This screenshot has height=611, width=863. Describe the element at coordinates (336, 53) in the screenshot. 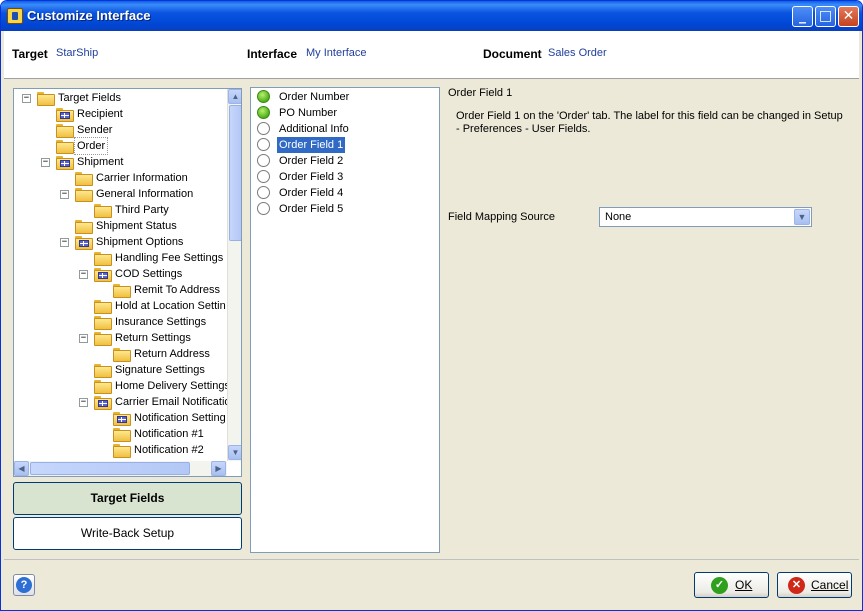

I see `interface-value: My Interface` at that location.